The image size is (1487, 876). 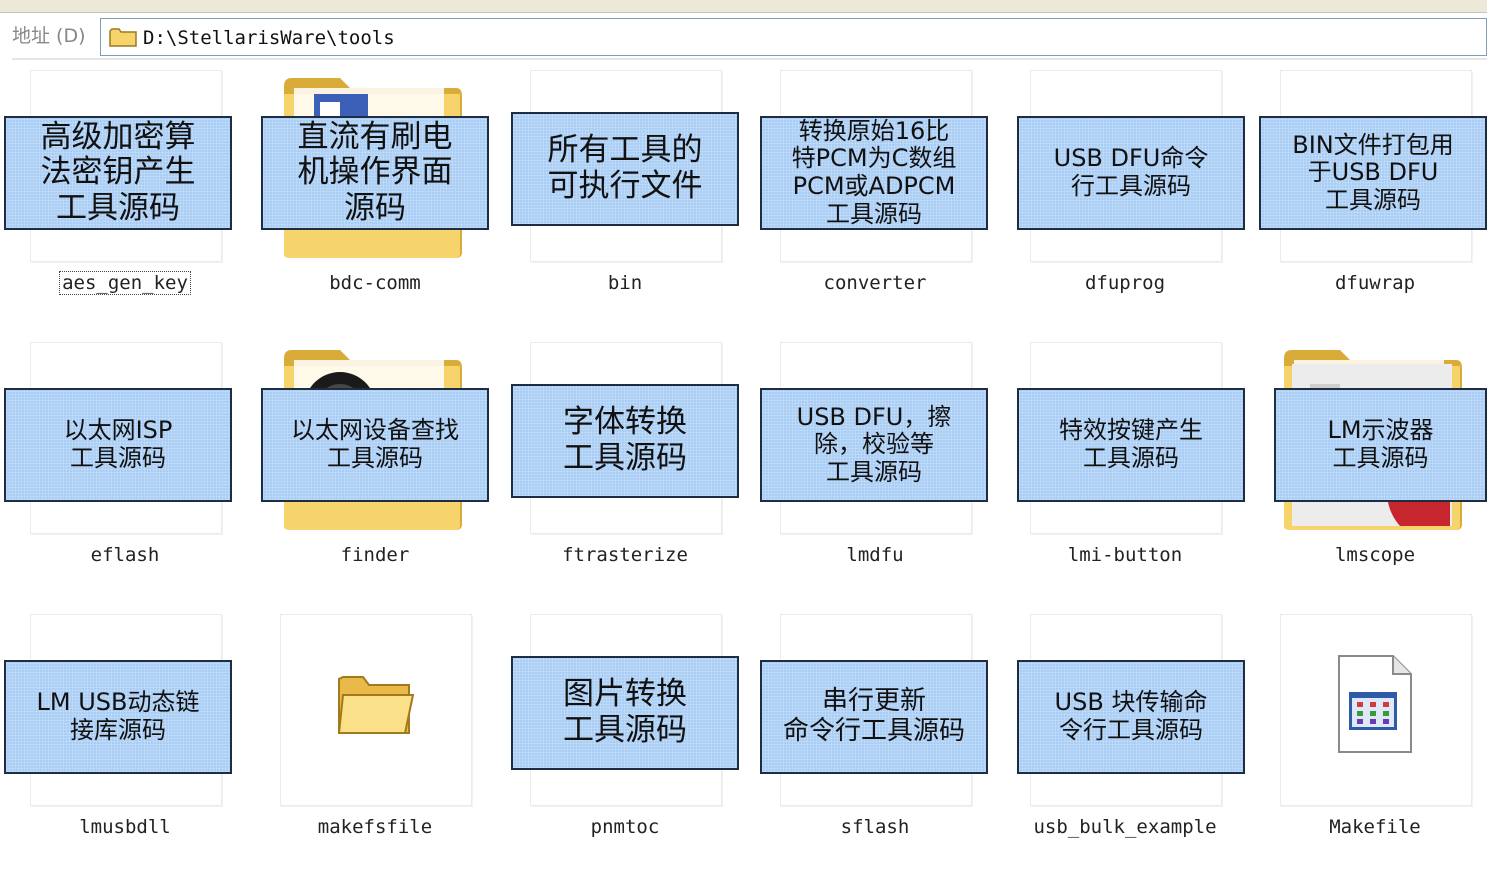 I want to click on file-name-text: Makefile, so click(x=1375, y=827).